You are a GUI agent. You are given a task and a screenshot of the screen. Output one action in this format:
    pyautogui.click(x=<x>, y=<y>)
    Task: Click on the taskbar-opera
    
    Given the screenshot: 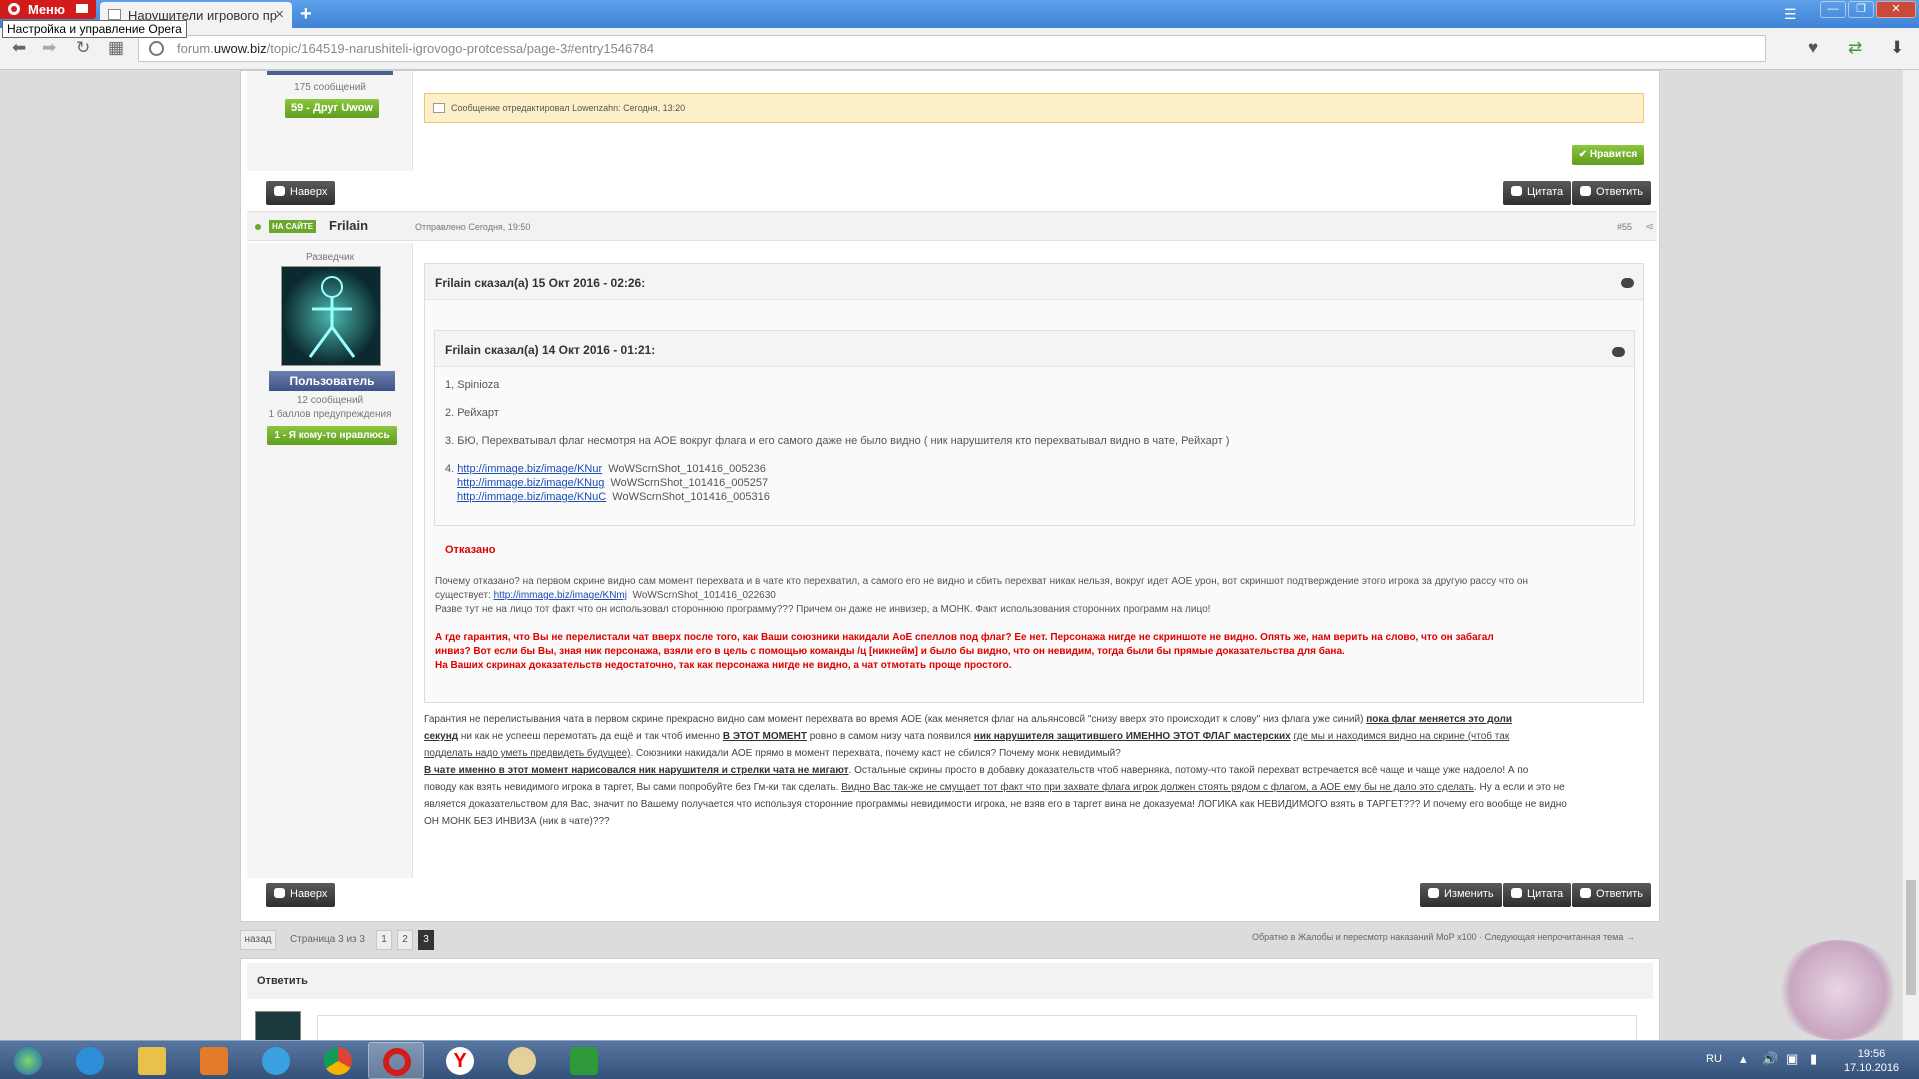 What is the action you would take?
    pyautogui.click(x=396, y=1060)
    